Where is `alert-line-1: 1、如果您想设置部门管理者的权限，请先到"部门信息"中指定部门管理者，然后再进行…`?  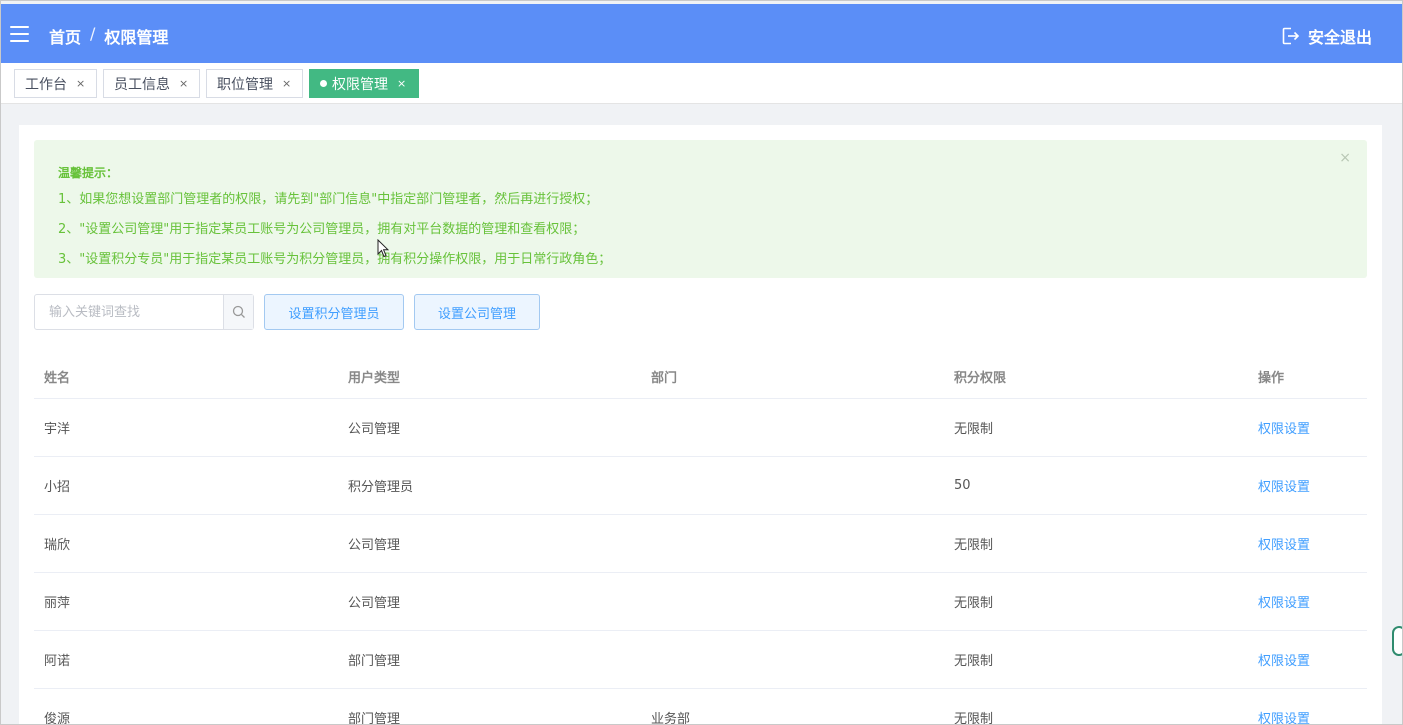 alert-line-1: 1、如果您想设置部门管理者的权限，请先到"部门信息"中指定部门管理者，然后再进行… is located at coordinates (328, 199).